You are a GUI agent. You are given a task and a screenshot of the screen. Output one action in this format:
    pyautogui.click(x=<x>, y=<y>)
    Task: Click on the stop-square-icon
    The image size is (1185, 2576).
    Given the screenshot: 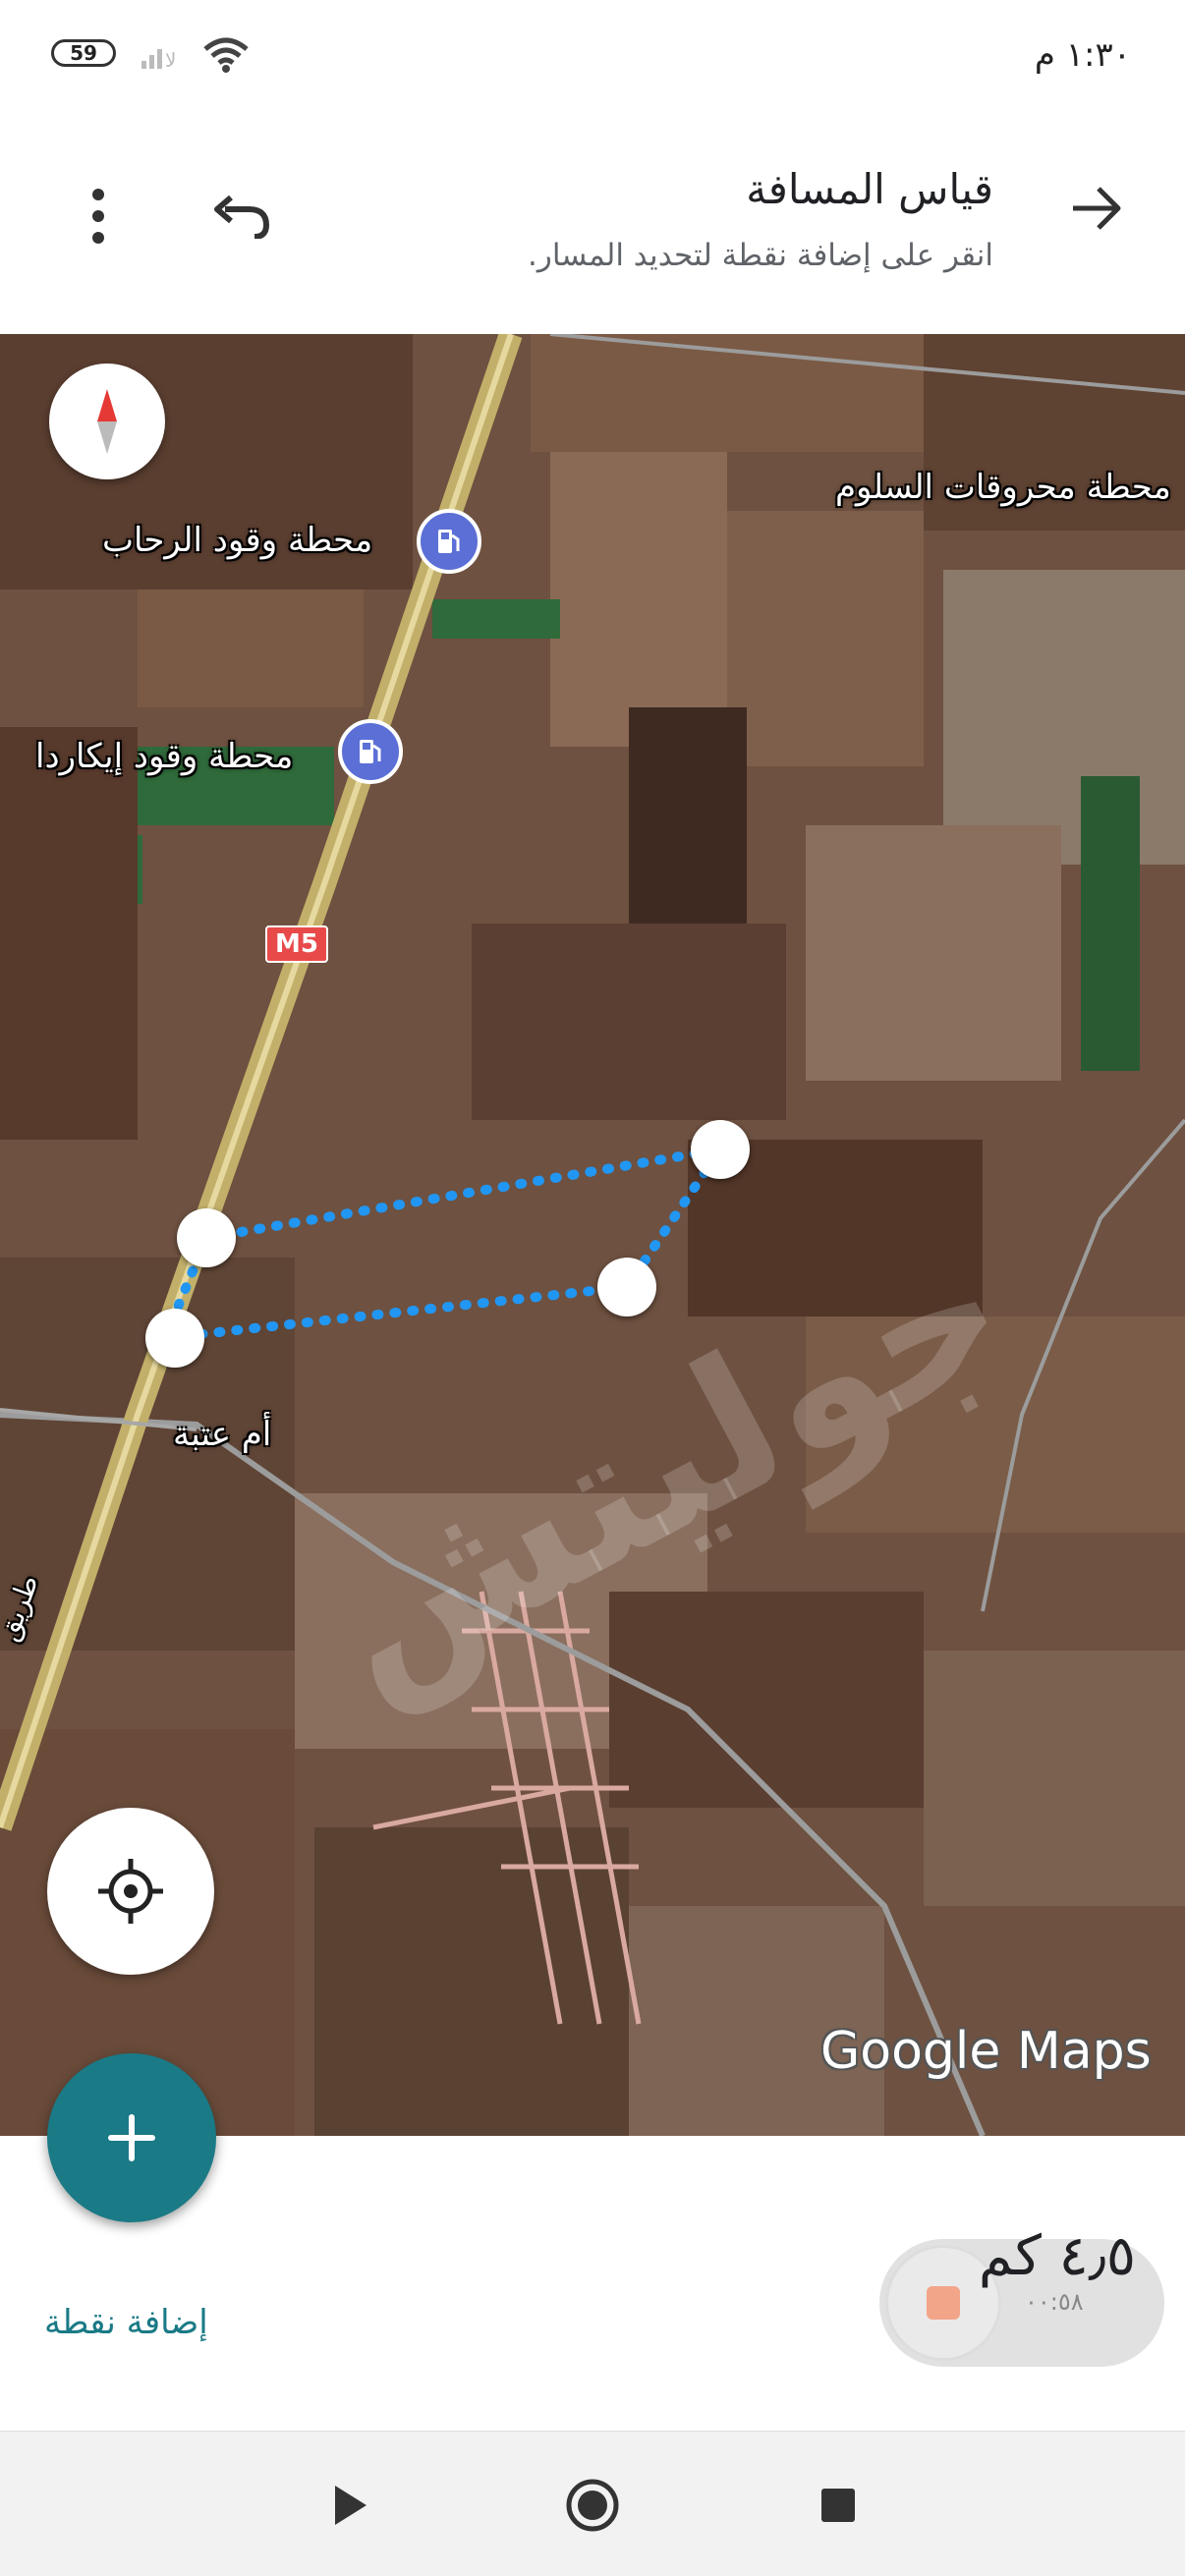 What is the action you would take?
    pyautogui.click(x=838, y=2505)
    